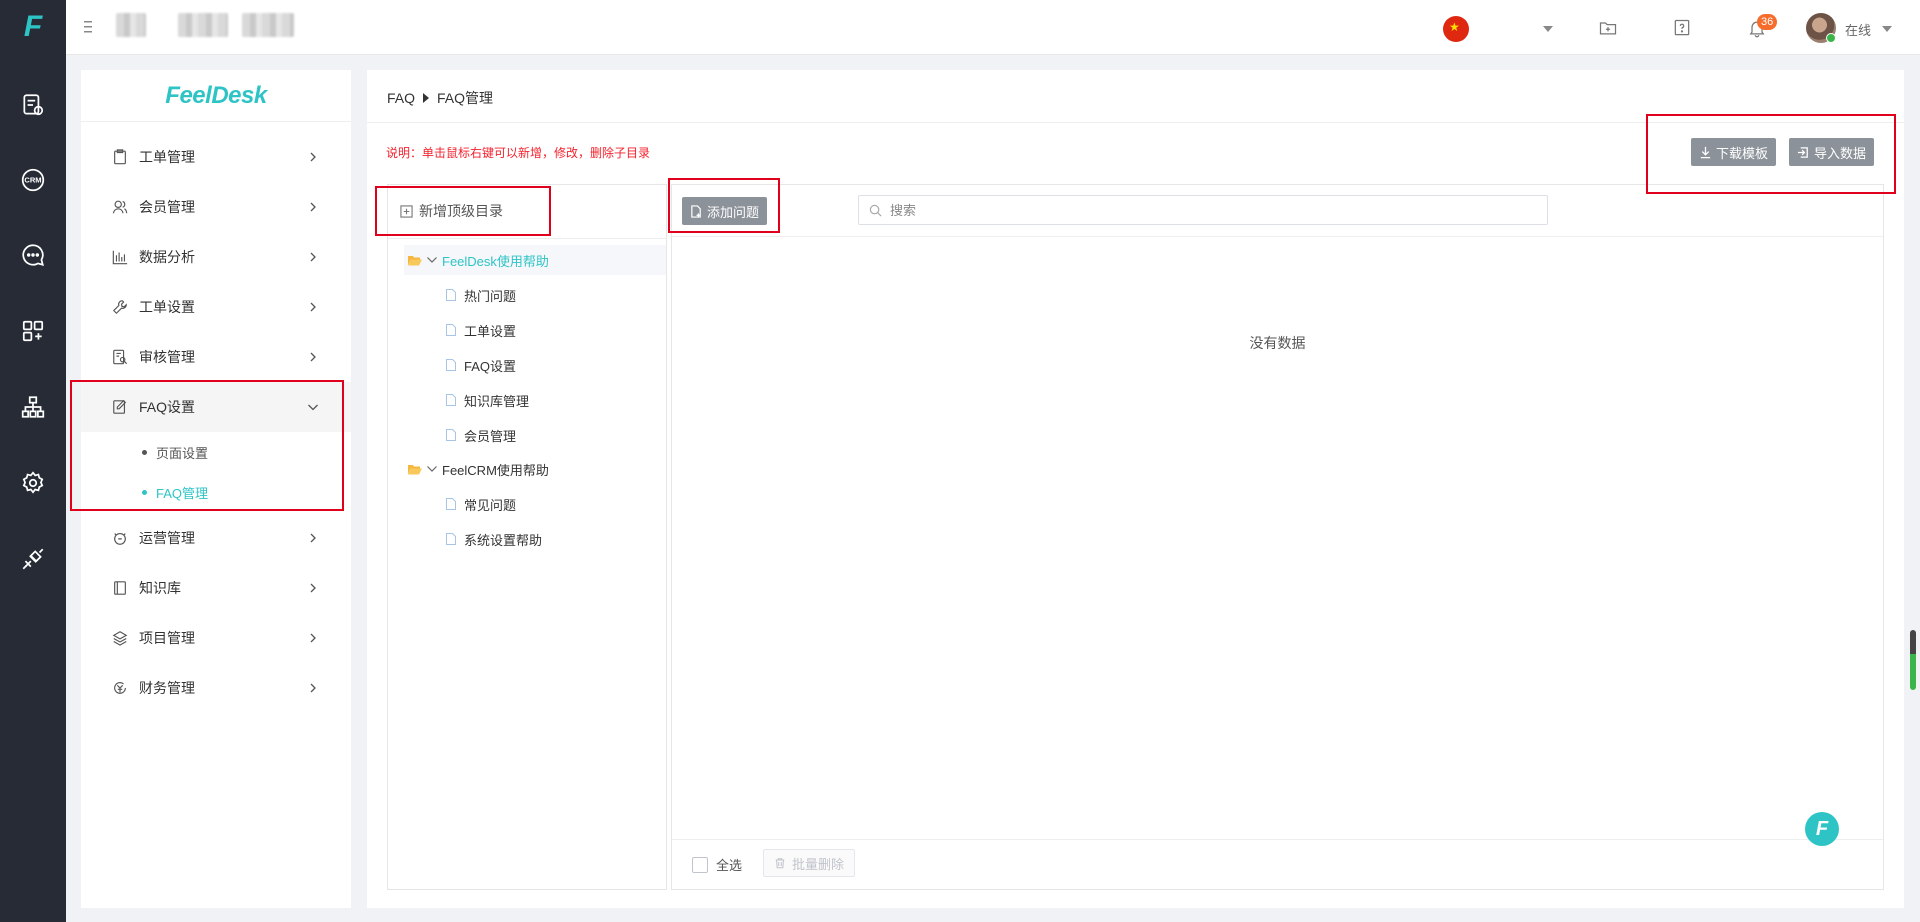  I want to click on tree-node-label: 常见问题, so click(490, 505).